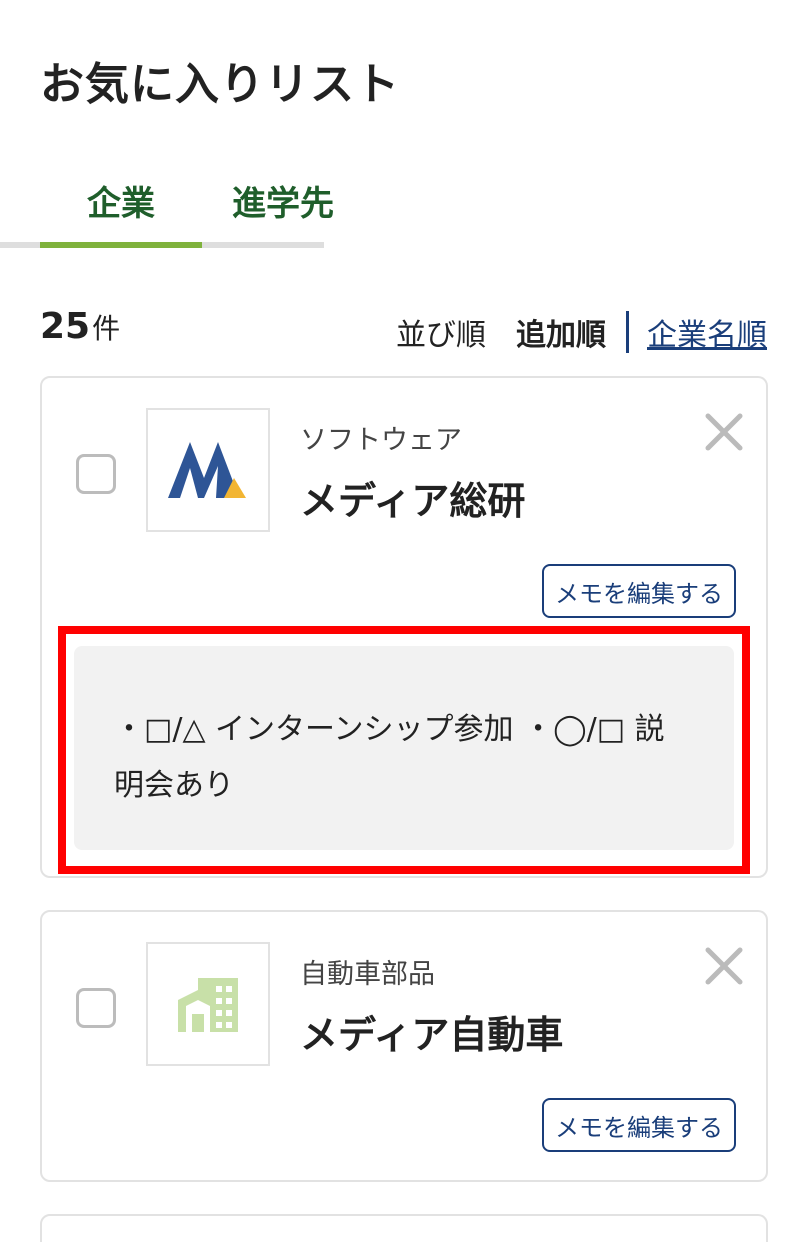  I want to click on sort-label: 並び順, so click(441, 335).